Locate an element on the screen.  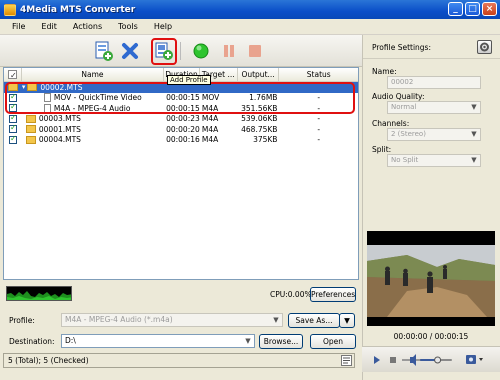
video-frame-image is located at coordinates (431, 278).